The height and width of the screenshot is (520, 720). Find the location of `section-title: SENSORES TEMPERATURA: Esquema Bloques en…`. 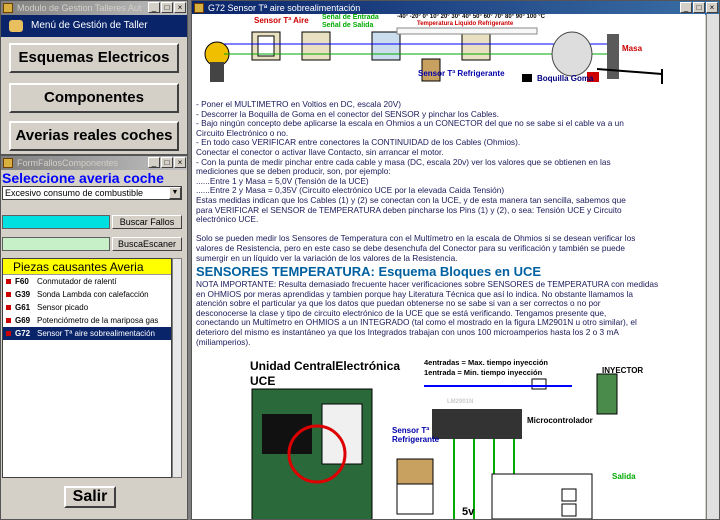

section-title: SENSORES TEMPERATURA: Esquema Bloques en… is located at coordinates (369, 271).